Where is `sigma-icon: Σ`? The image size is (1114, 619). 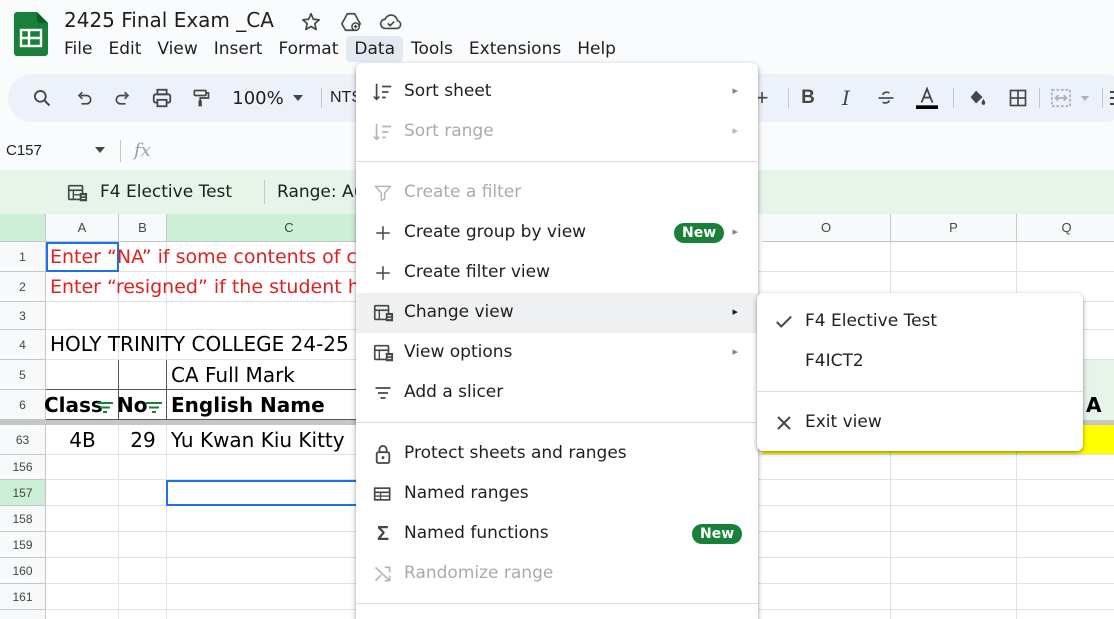 sigma-icon: Σ is located at coordinates (382, 533).